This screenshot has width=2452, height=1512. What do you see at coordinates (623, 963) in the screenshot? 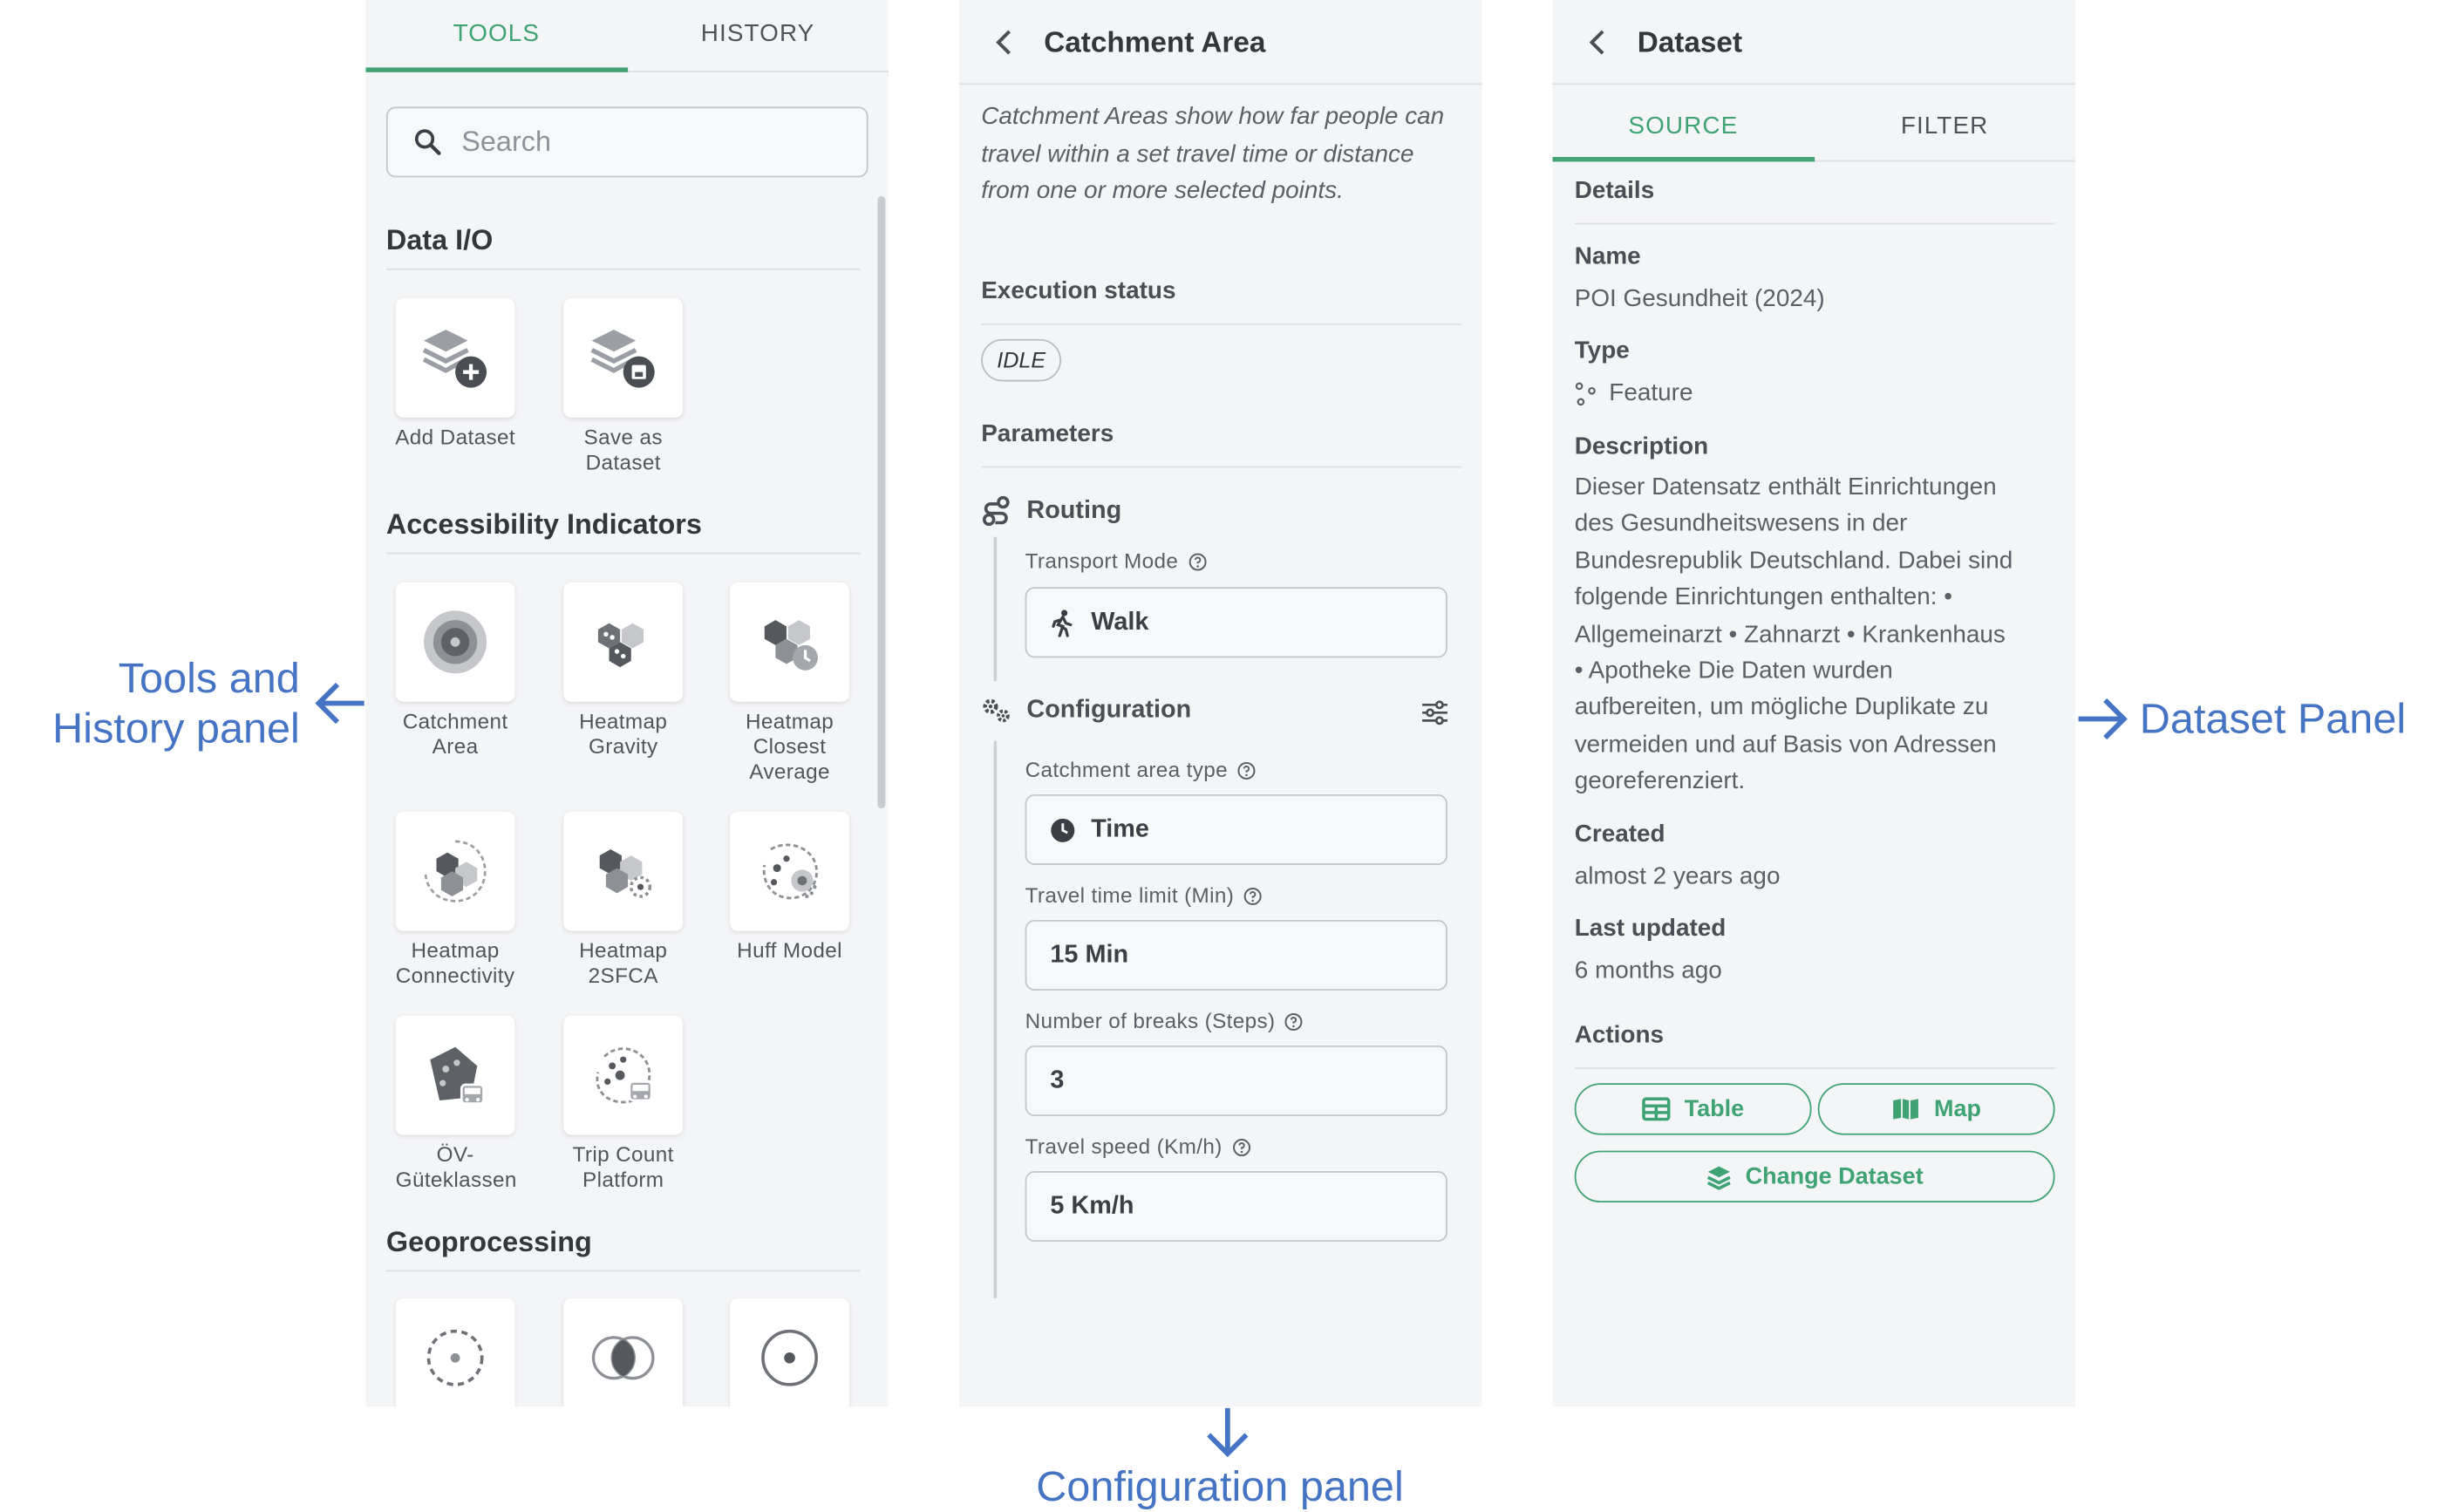
I see `tool-label: Heatmap 2SFCA` at bounding box center [623, 963].